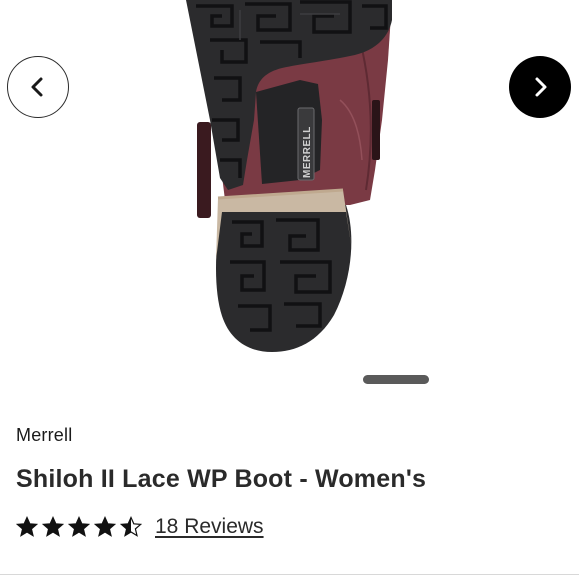 This screenshot has height=580, width=579. I want to click on product-rating: 18 Reviews, so click(140, 527).